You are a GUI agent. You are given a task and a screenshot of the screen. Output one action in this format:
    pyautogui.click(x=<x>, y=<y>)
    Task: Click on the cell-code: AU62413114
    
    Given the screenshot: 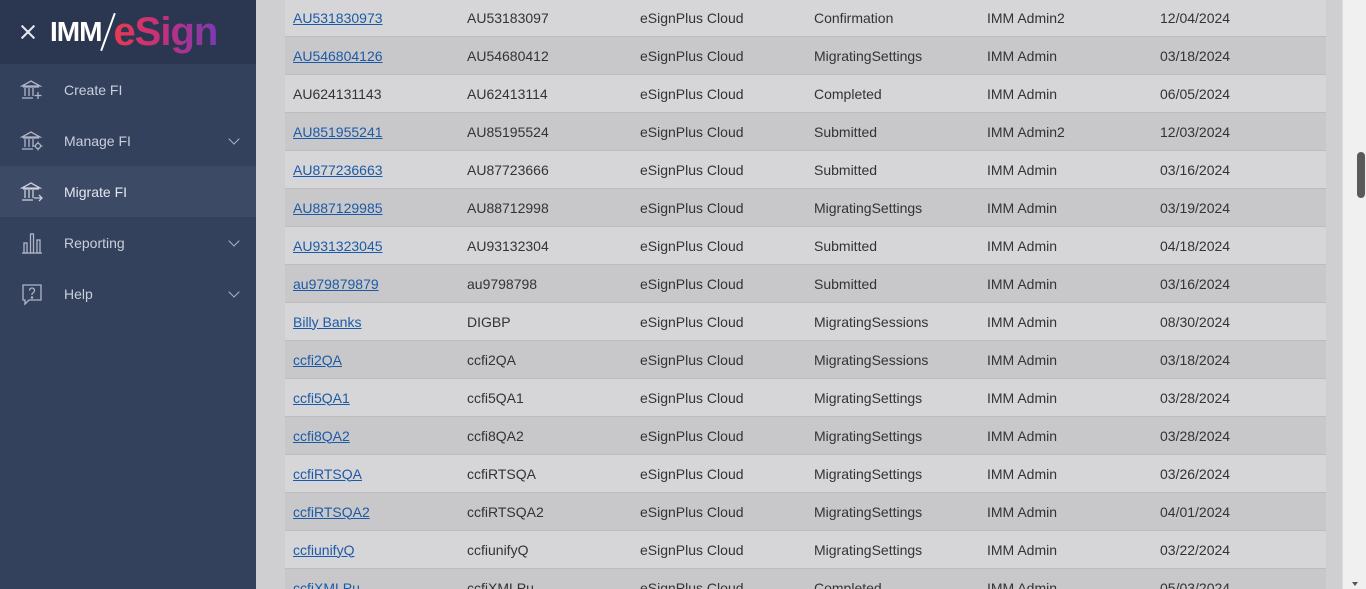 What is the action you would take?
    pyautogui.click(x=507, y=93)
    